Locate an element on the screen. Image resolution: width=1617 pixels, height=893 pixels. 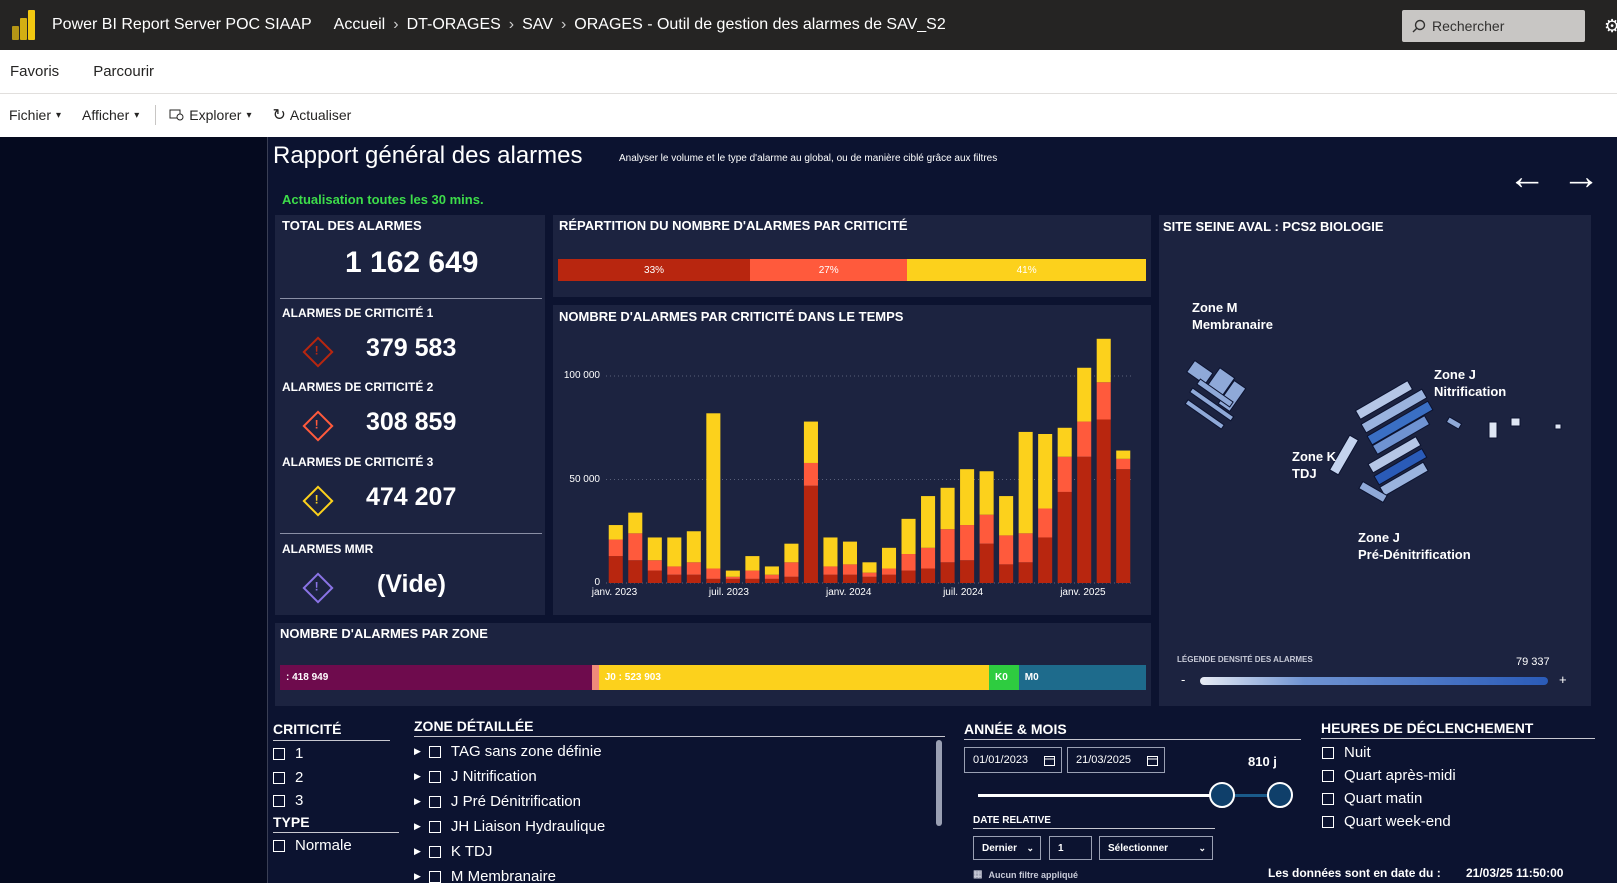
relative-unit-select: Sélectionner ⌄ is located at coordinates (1156, 848).